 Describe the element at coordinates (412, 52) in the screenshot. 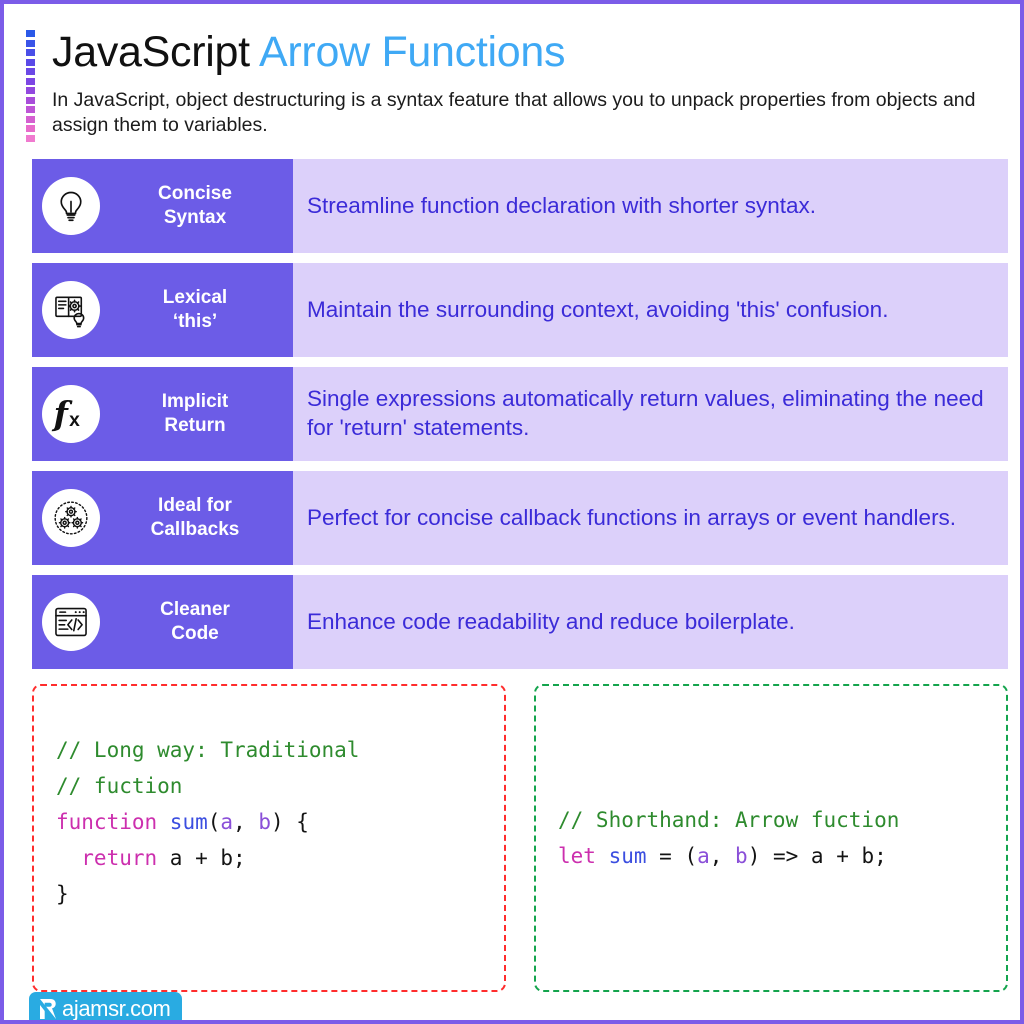

I see `title-accent: Arrow Functions` at that location.